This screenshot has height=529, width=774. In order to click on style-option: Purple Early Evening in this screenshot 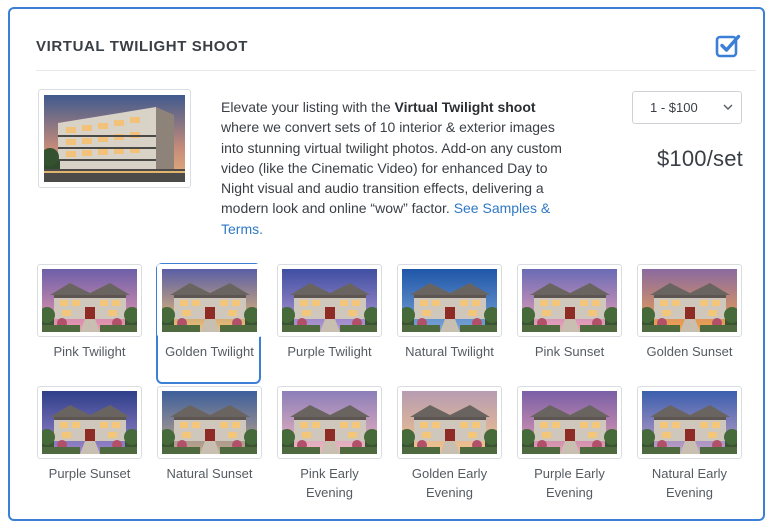, I will do `click(569, 446)`.